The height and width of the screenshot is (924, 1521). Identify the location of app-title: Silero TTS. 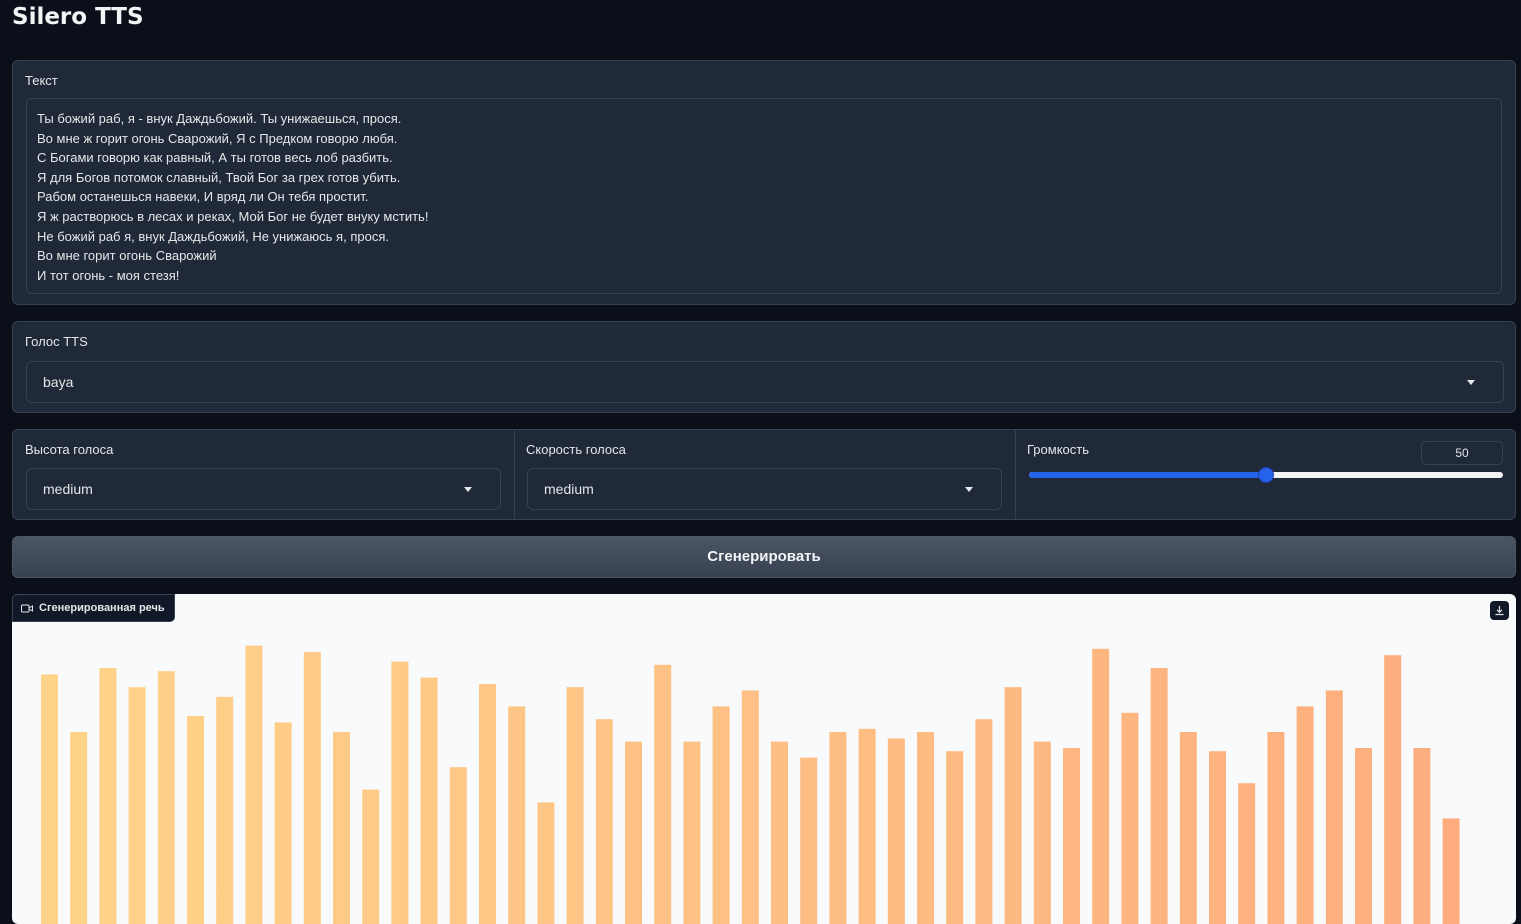
(78, 17).